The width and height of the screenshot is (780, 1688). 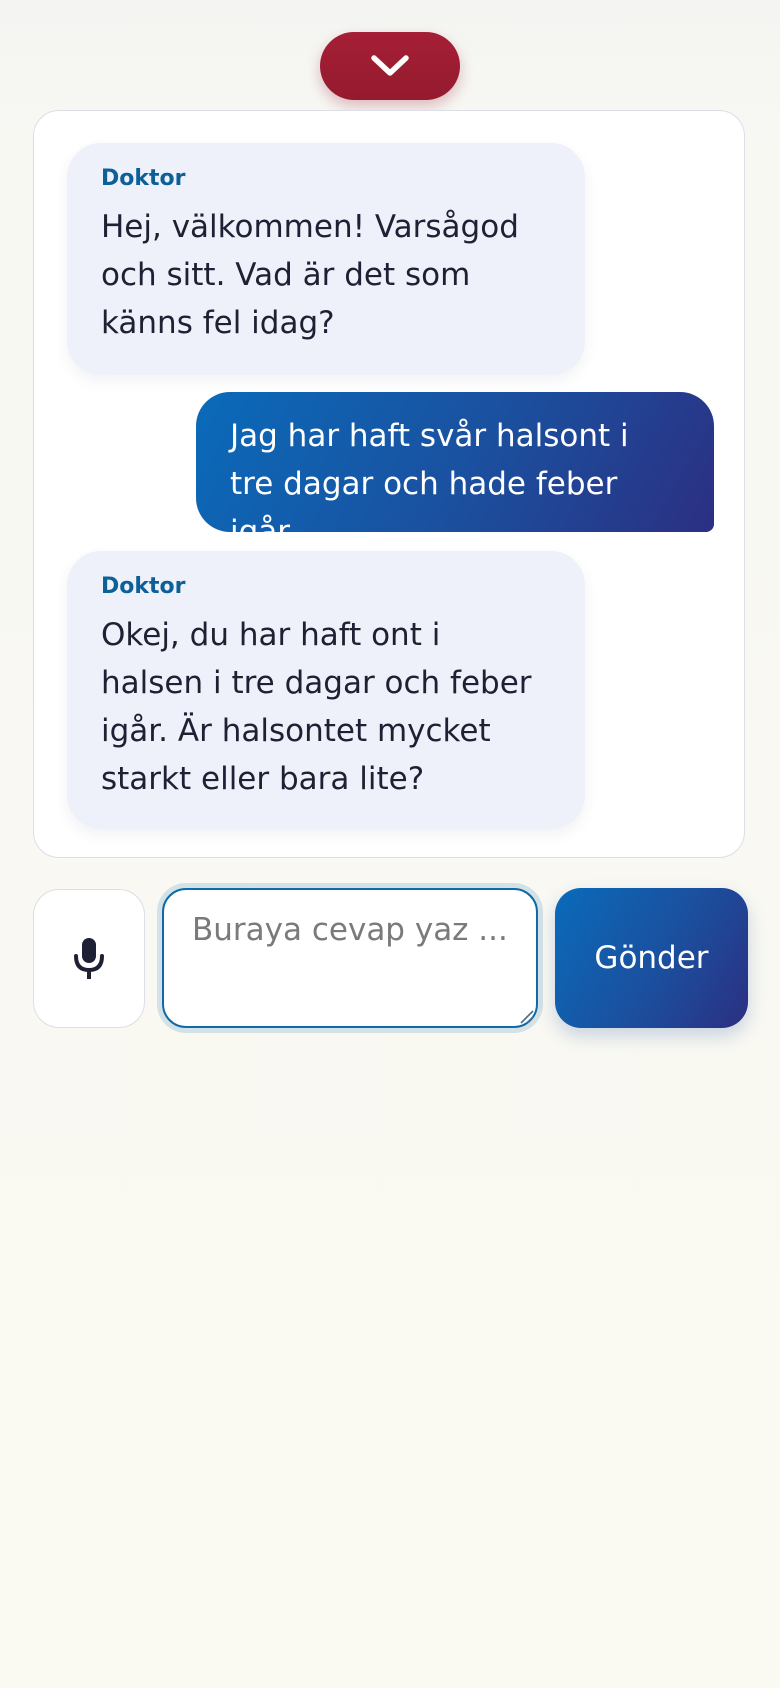 I want to click on microphone-button, so click(x=89, y=958).